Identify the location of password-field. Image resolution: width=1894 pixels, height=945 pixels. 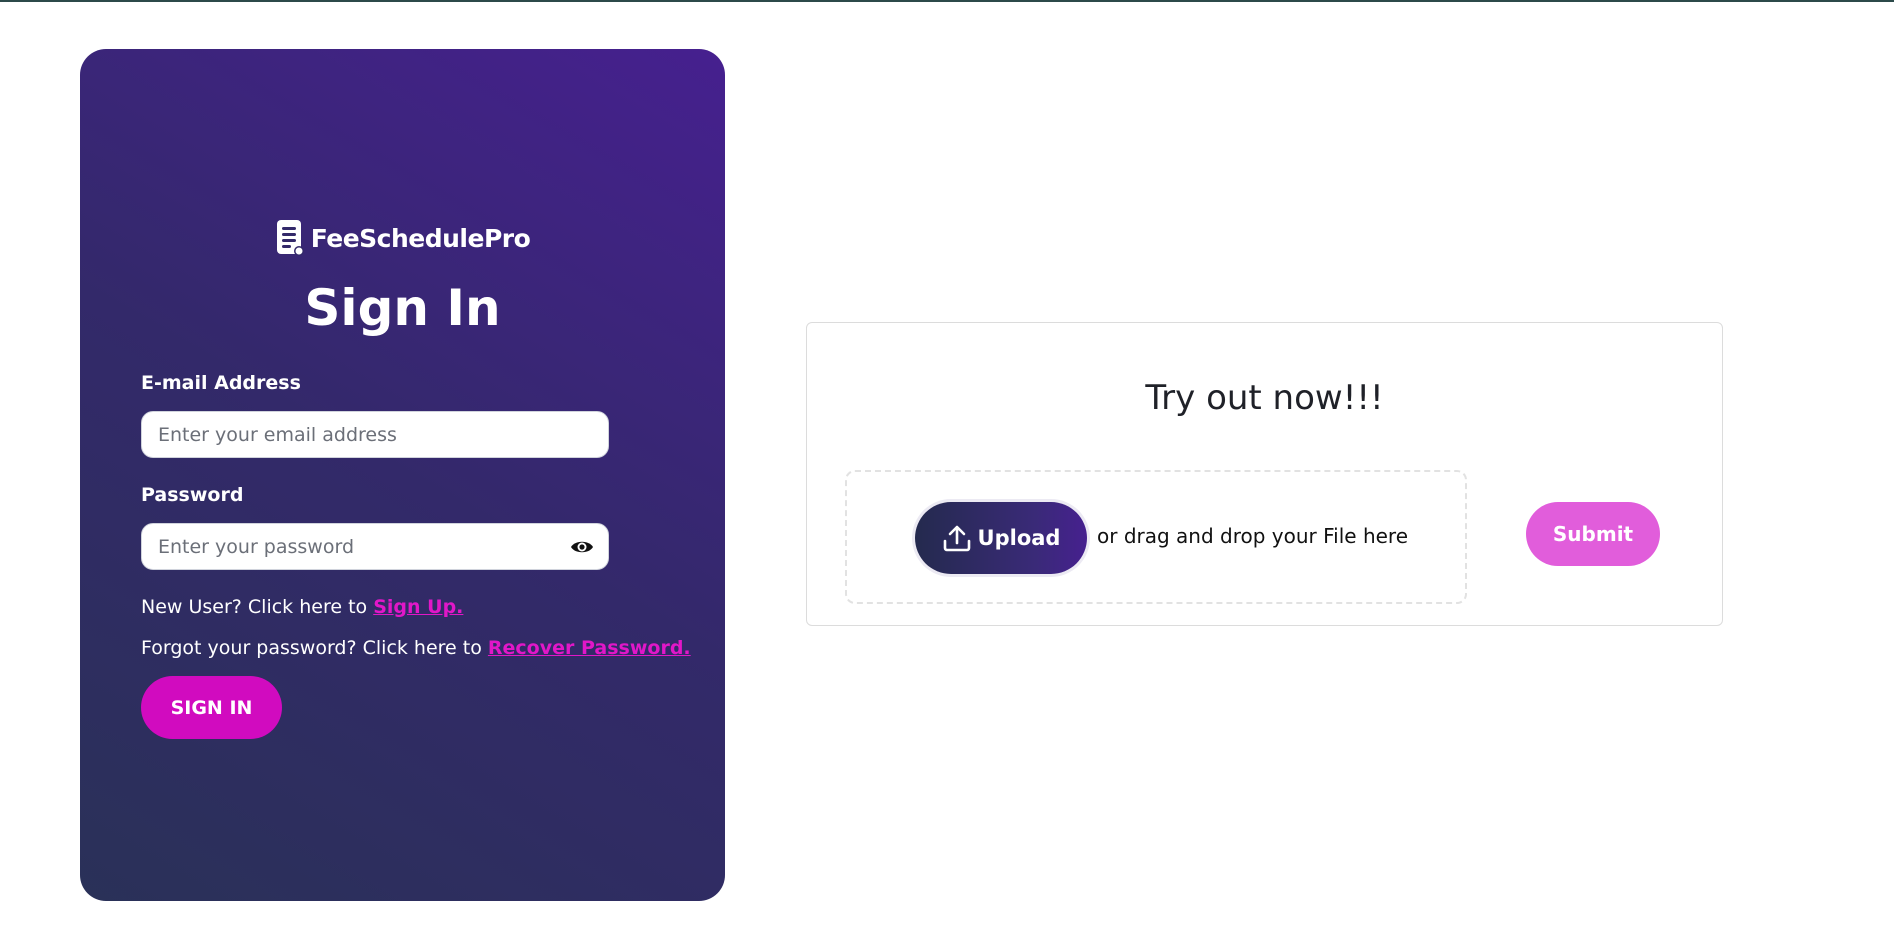
(375, 546).